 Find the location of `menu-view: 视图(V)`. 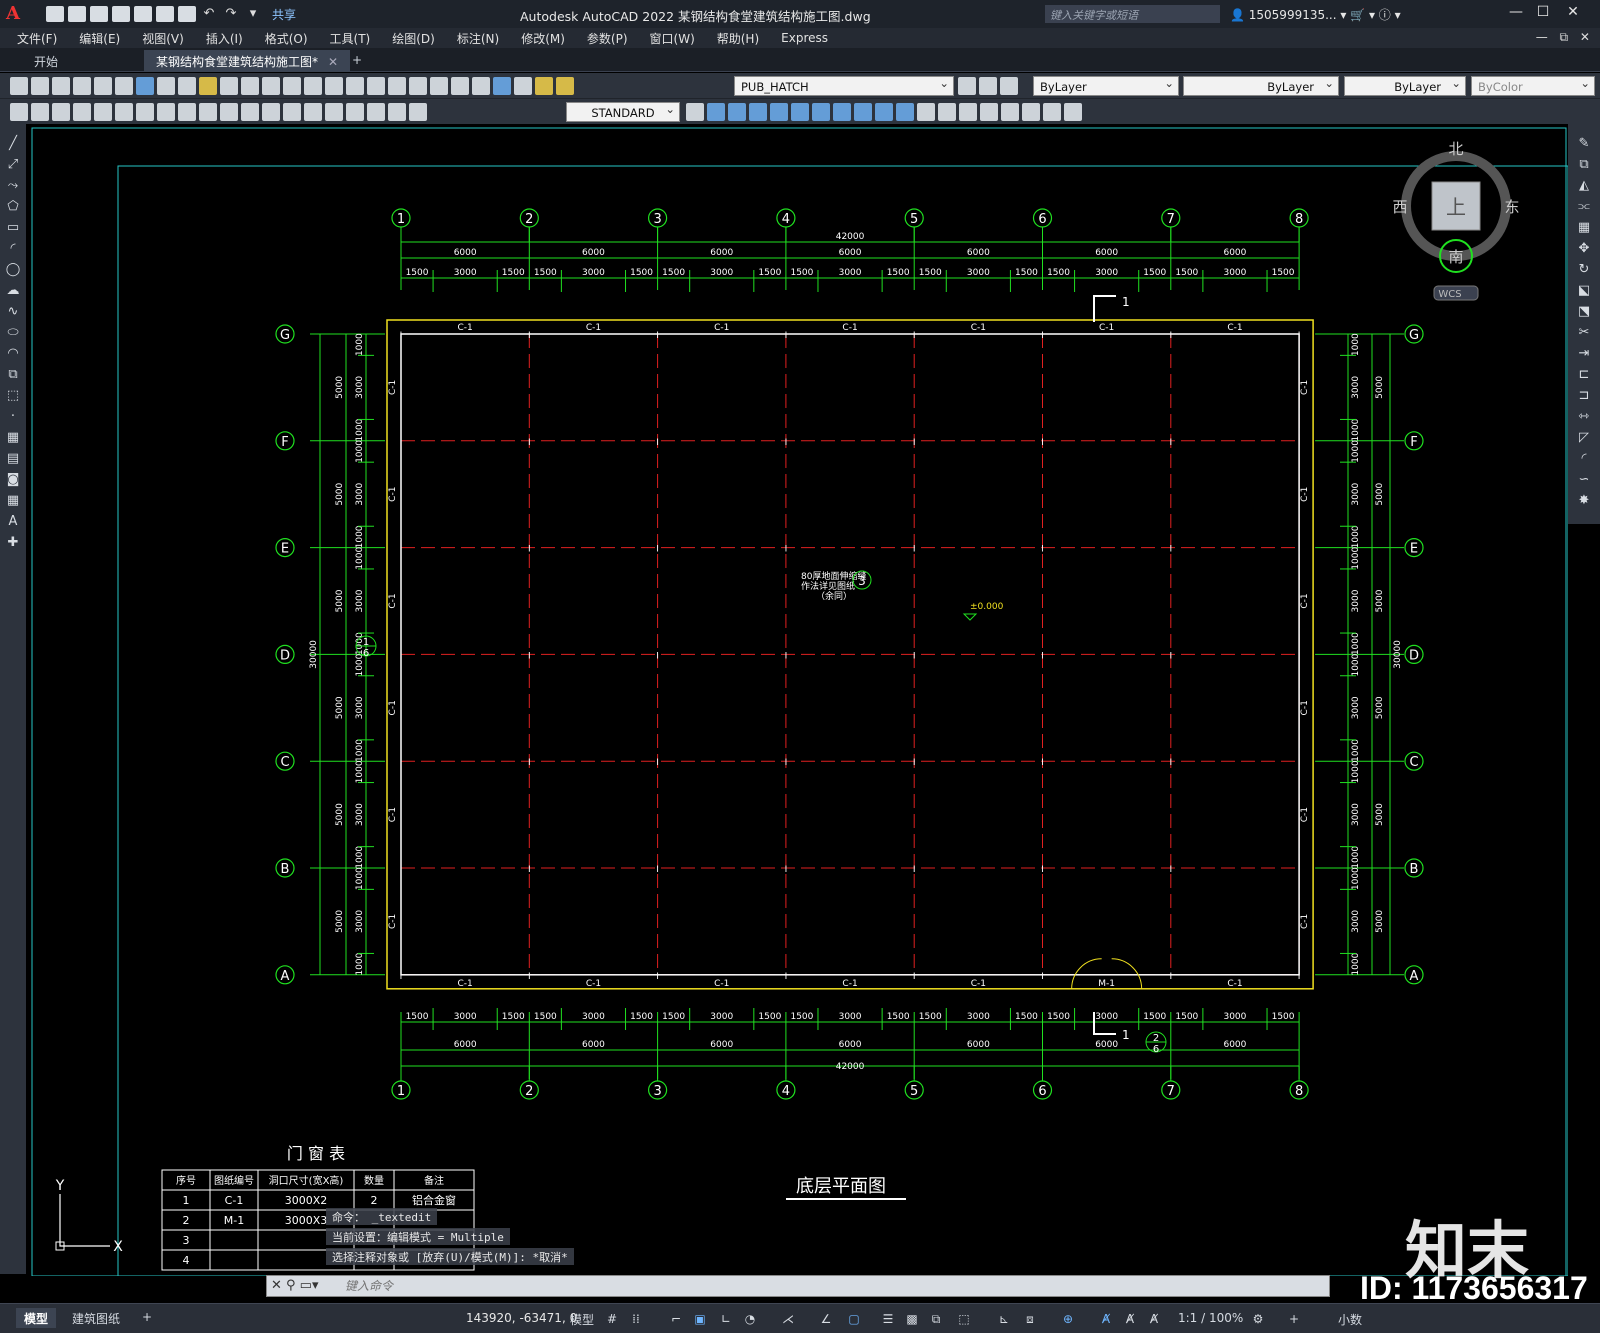

menu-view: 视图(V) is located at coordinates (163, 38).